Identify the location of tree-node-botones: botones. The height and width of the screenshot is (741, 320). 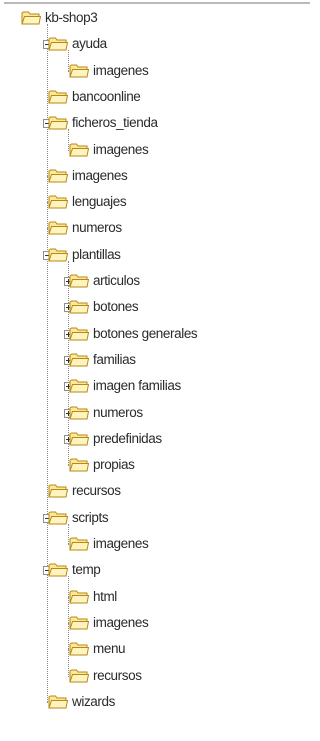
(157, 307).